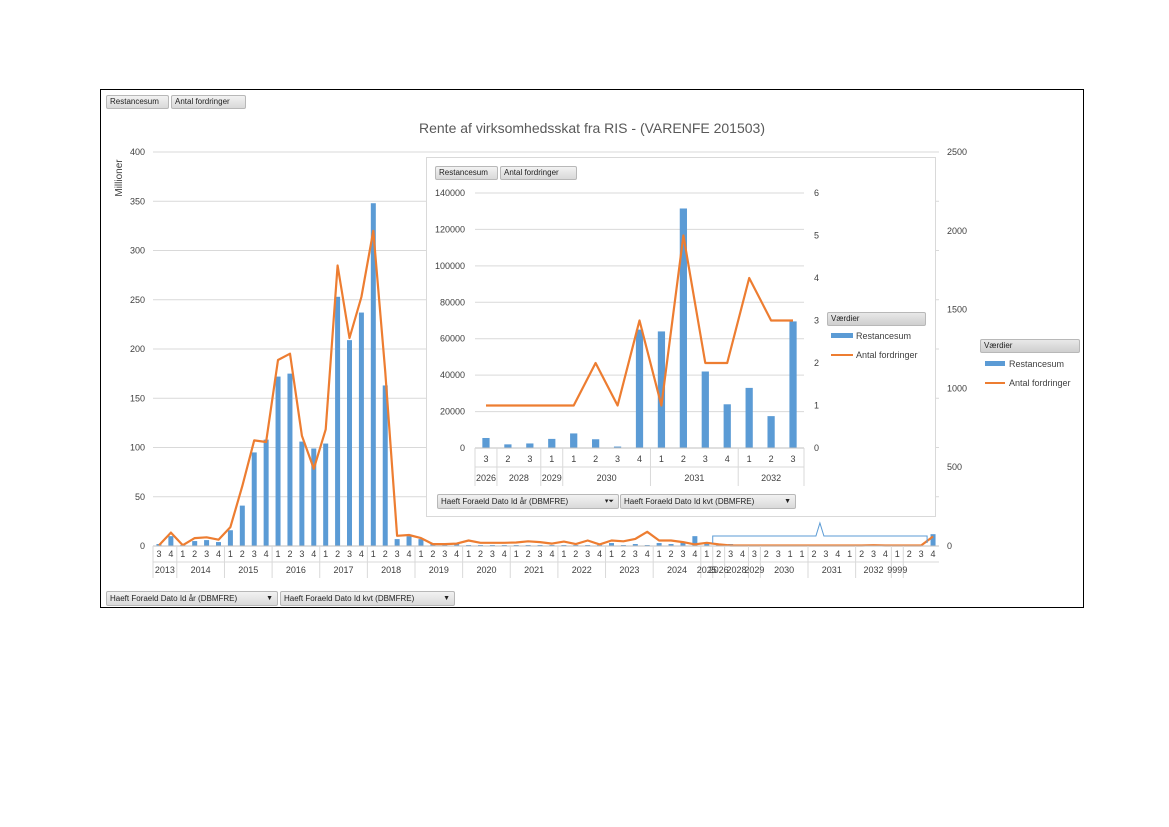 The width and height of the screenshot is (1169, 827). I want to click on legend-swatch-restancesum, so click(995, 363).